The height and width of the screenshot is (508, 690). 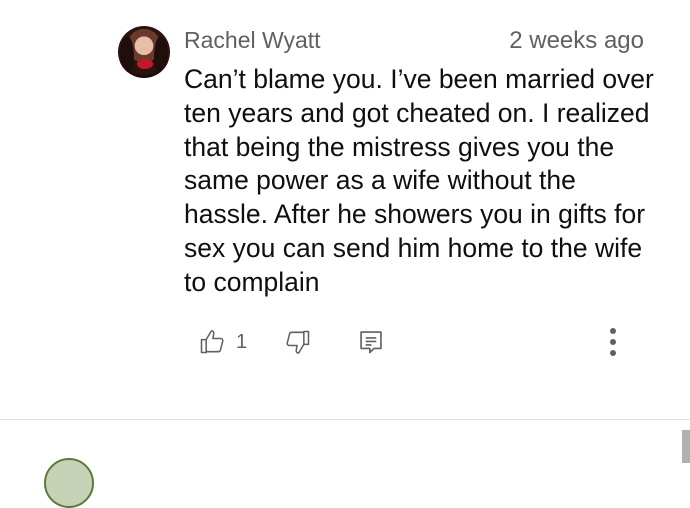 I want to click on thumbs-up-icon, so click(x=212, y=342).